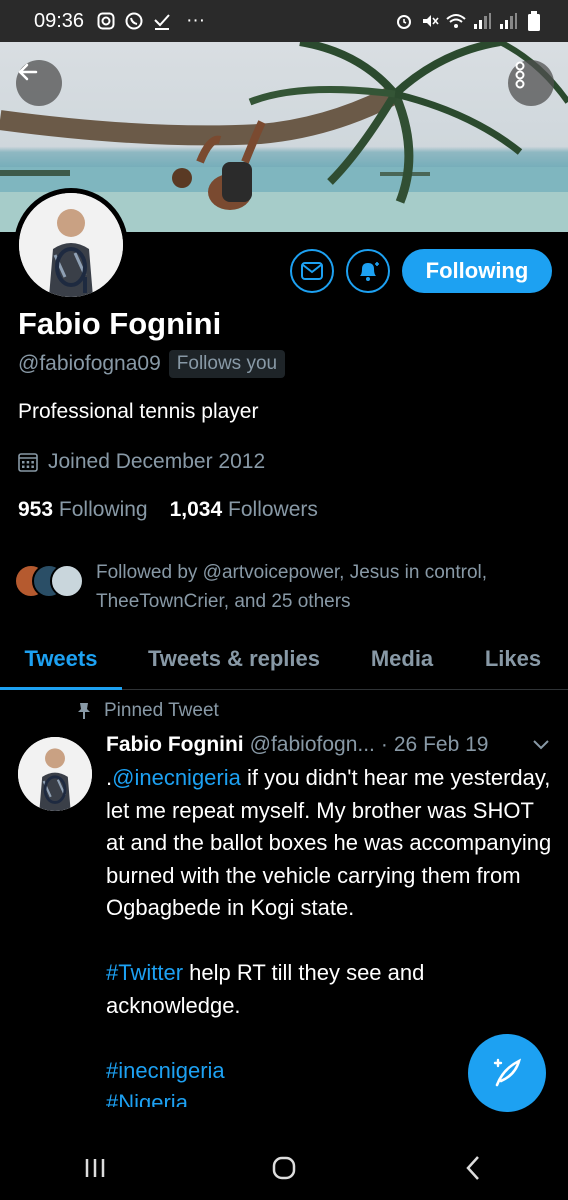 The height and width of the screenshot is (1200, 568). What do you see at coordinates (404, 21) in the screenshot?
I see `alarm-icon` at bounding box center [404, 21].